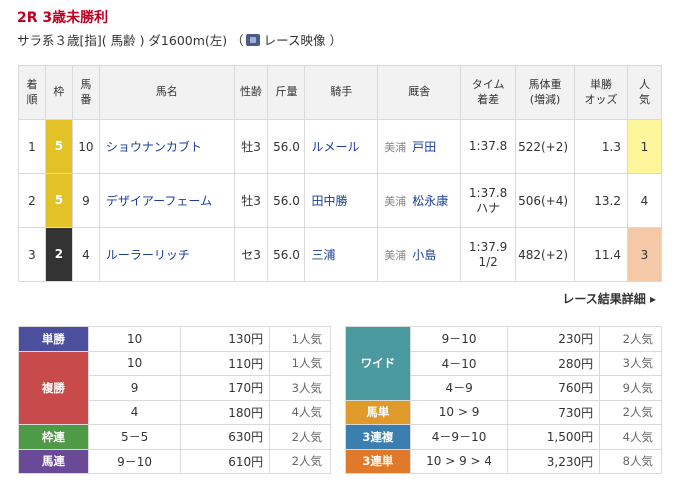 This screenshot has height=487, width=675. Describe the element at coordinates (459, 363) in the screenshot. I see `payout-number: 4－10` at that location.